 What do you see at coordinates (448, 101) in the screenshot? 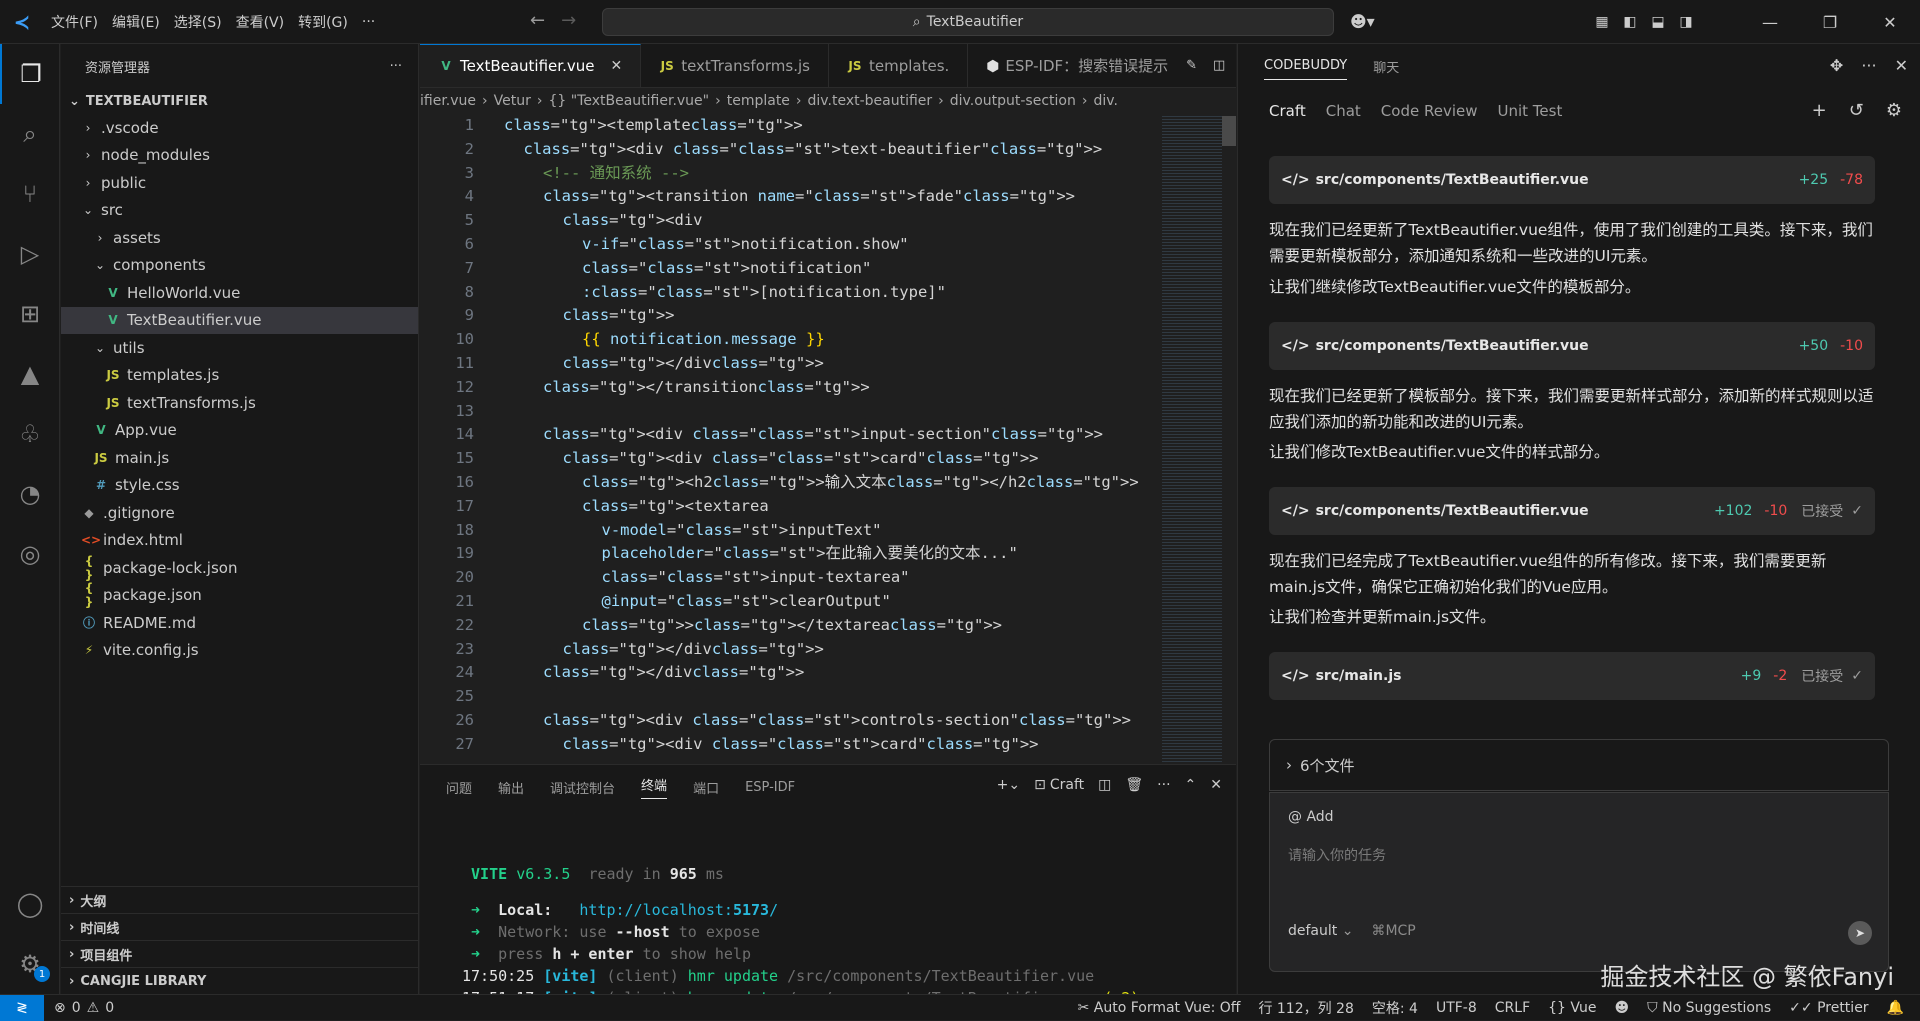
I see `breadcrumb-item: ifier.vue` at bounding box center [448, 101].